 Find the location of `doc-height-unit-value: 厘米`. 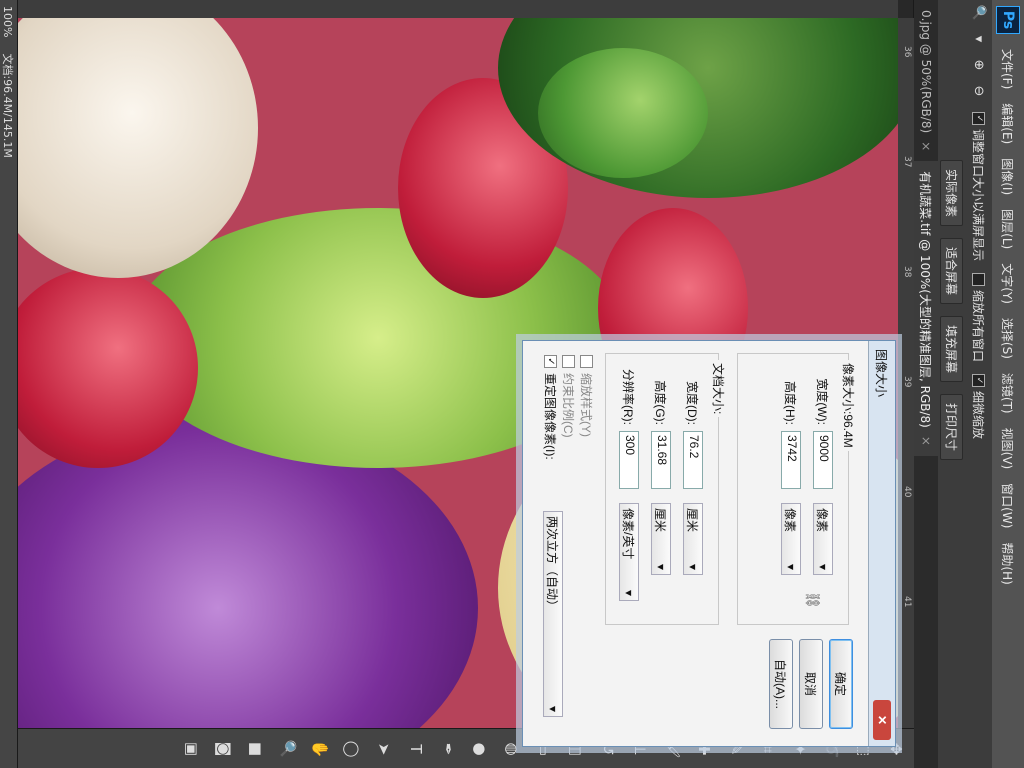

doc-height-unit-value: 厘米 is located at coordinates (660, 520).